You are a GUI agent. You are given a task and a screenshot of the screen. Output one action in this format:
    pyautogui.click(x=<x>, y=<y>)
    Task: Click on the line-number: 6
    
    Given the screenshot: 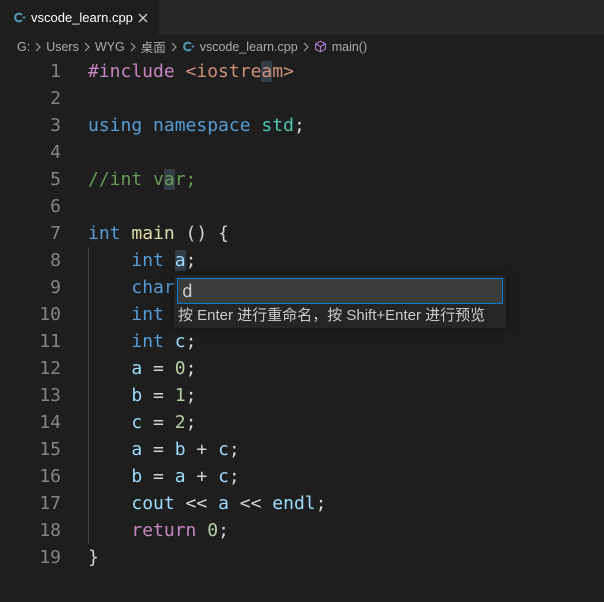 What is the action you would take?
    pyautogui.click(x=30, y=206)
    